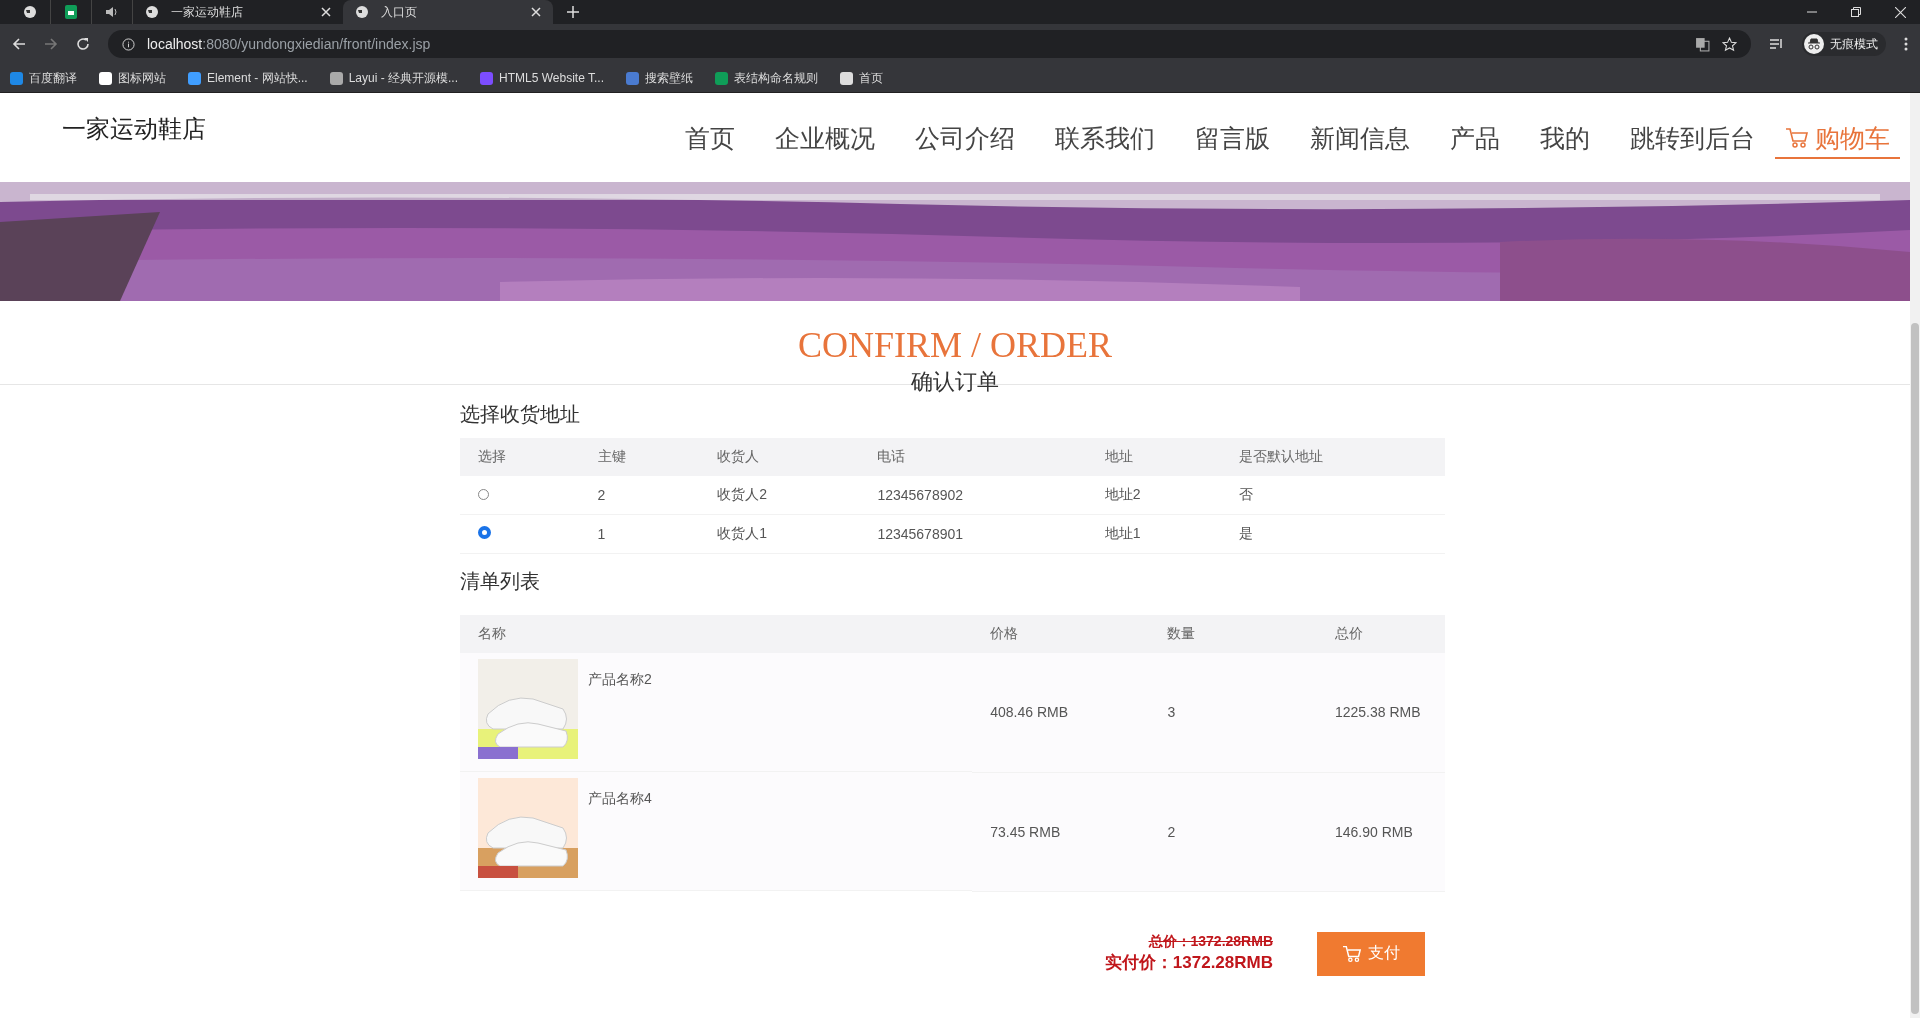 Image resolution: width=1920 pixels, height=1018 pixels. What do you see at coordinates (1153, 534) in the screenshot?
I see `table-cell: 地址1` at bounding box center [1153, 534].